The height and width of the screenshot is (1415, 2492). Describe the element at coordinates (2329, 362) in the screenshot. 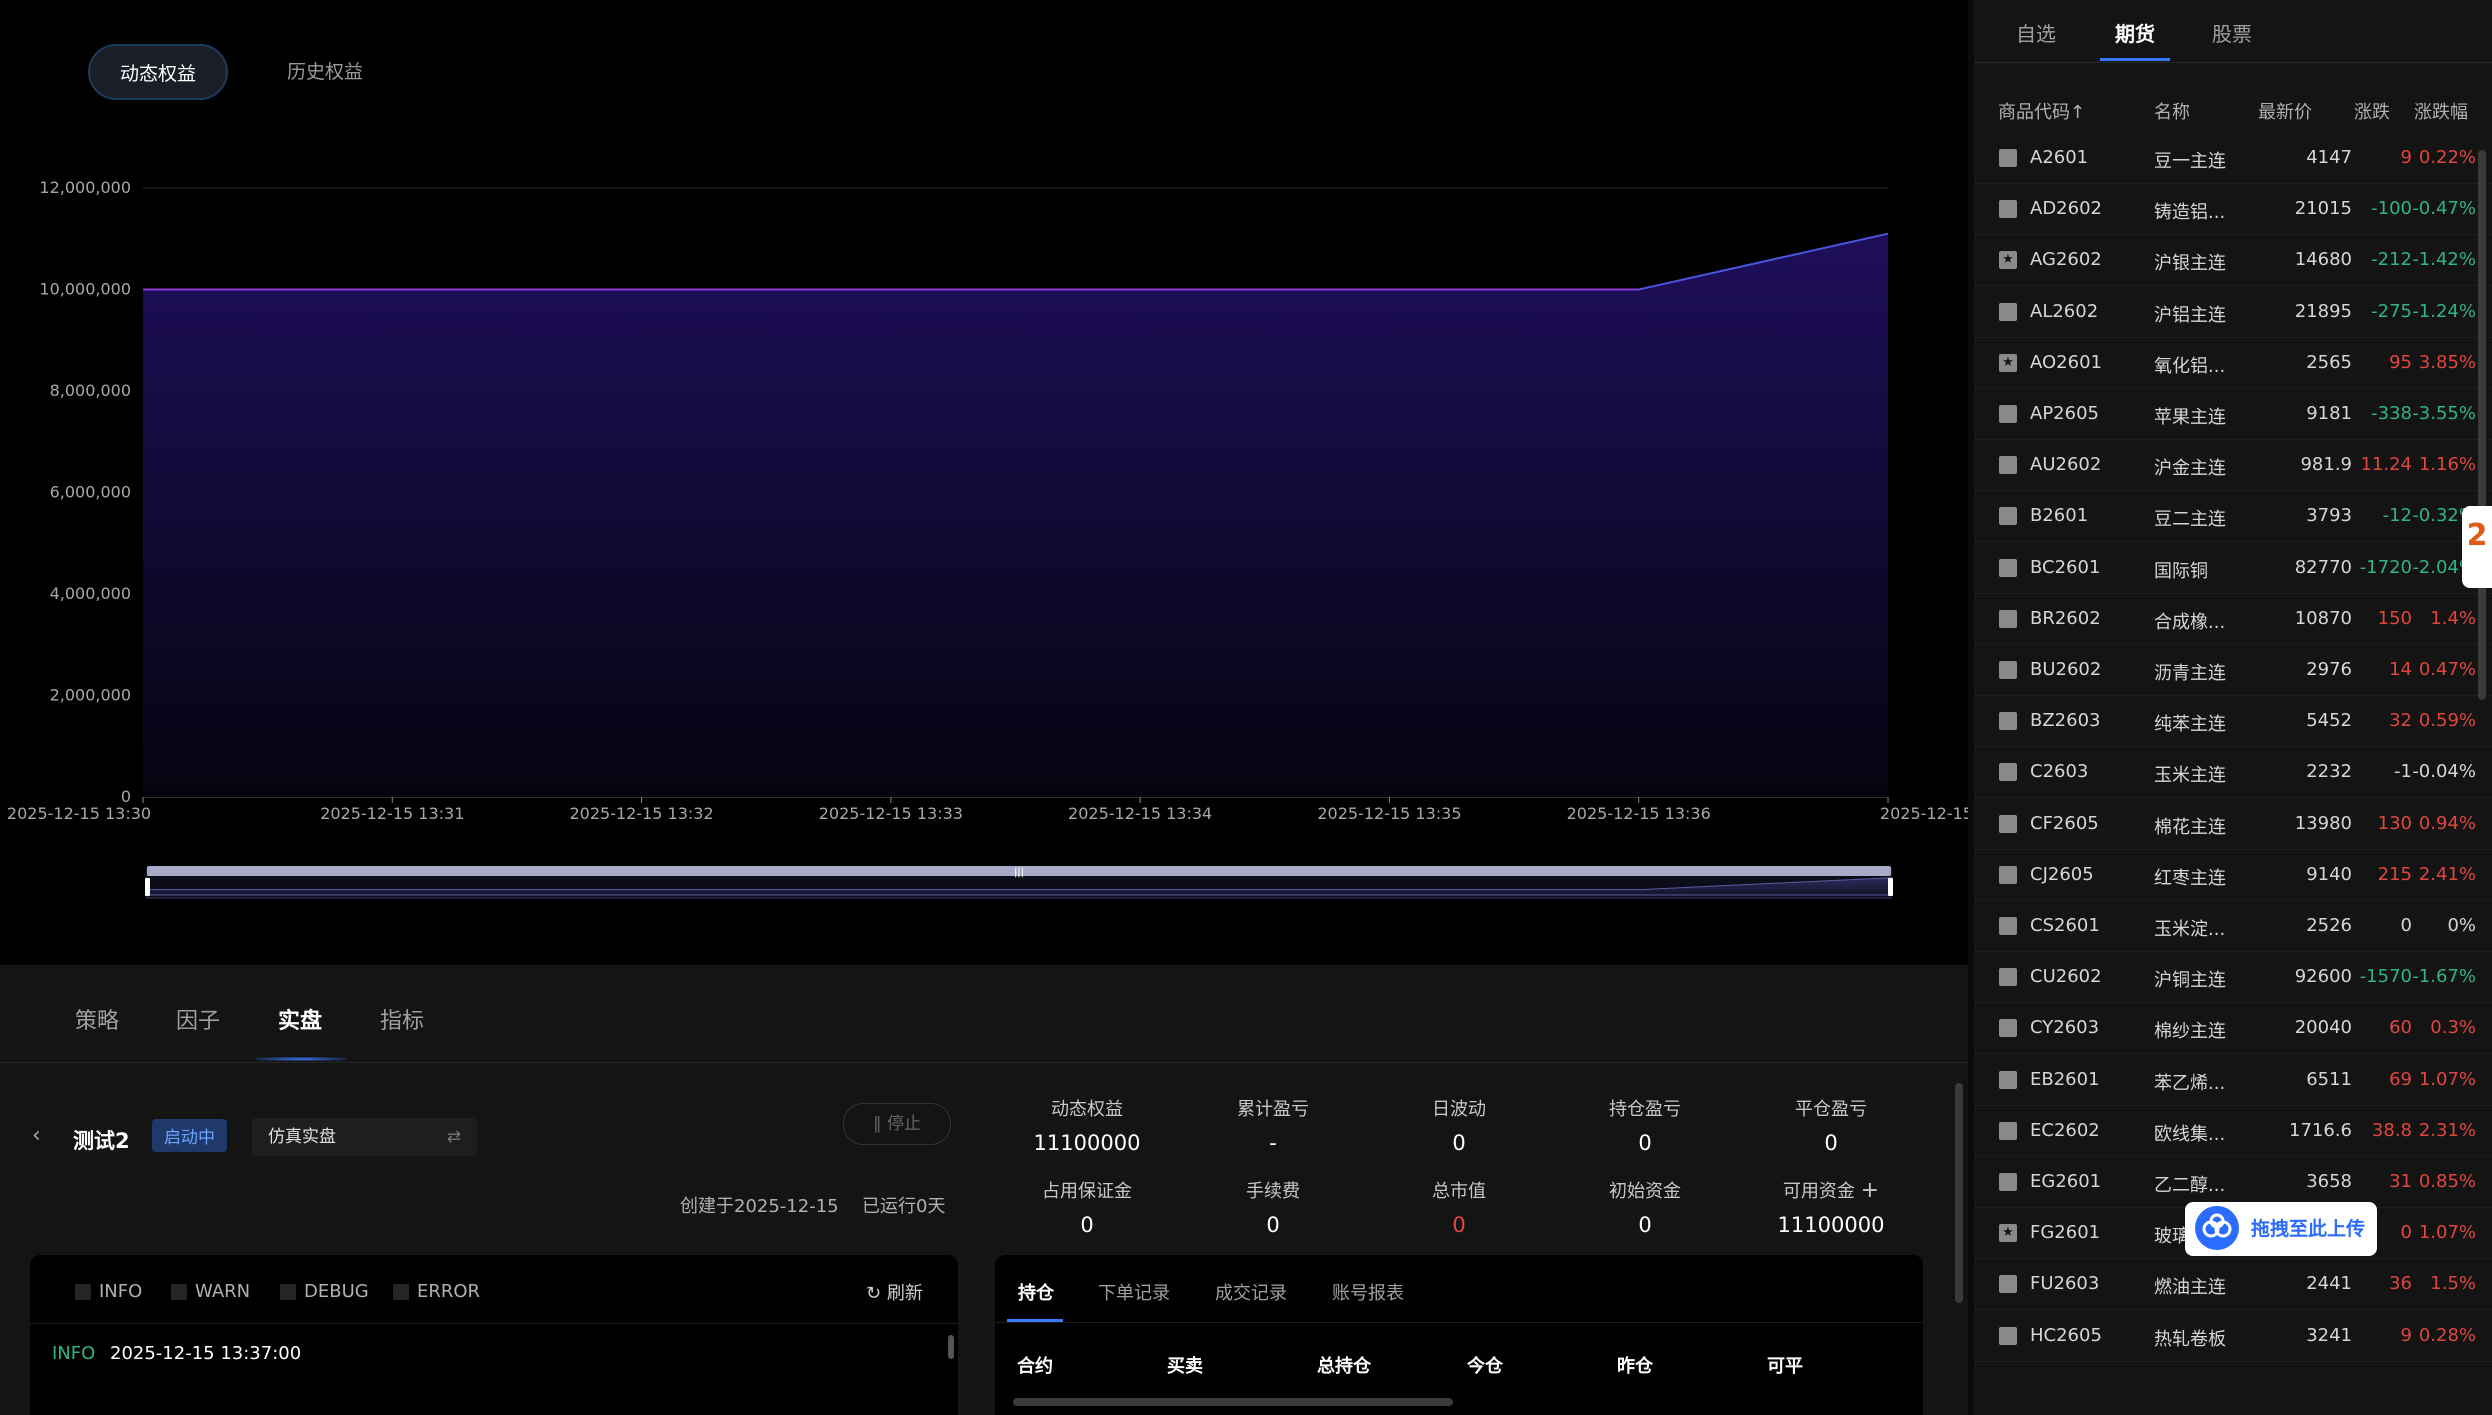

I see `row-price: 2565` at that location.